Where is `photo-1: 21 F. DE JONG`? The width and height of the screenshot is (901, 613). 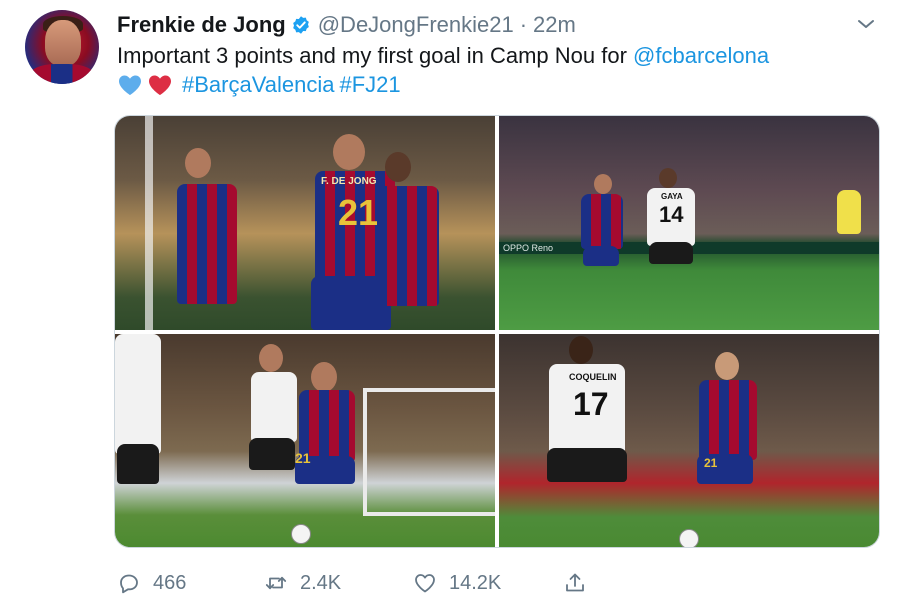
photo-1: 21 F. DE JONG is located at coordinates (305, 223).